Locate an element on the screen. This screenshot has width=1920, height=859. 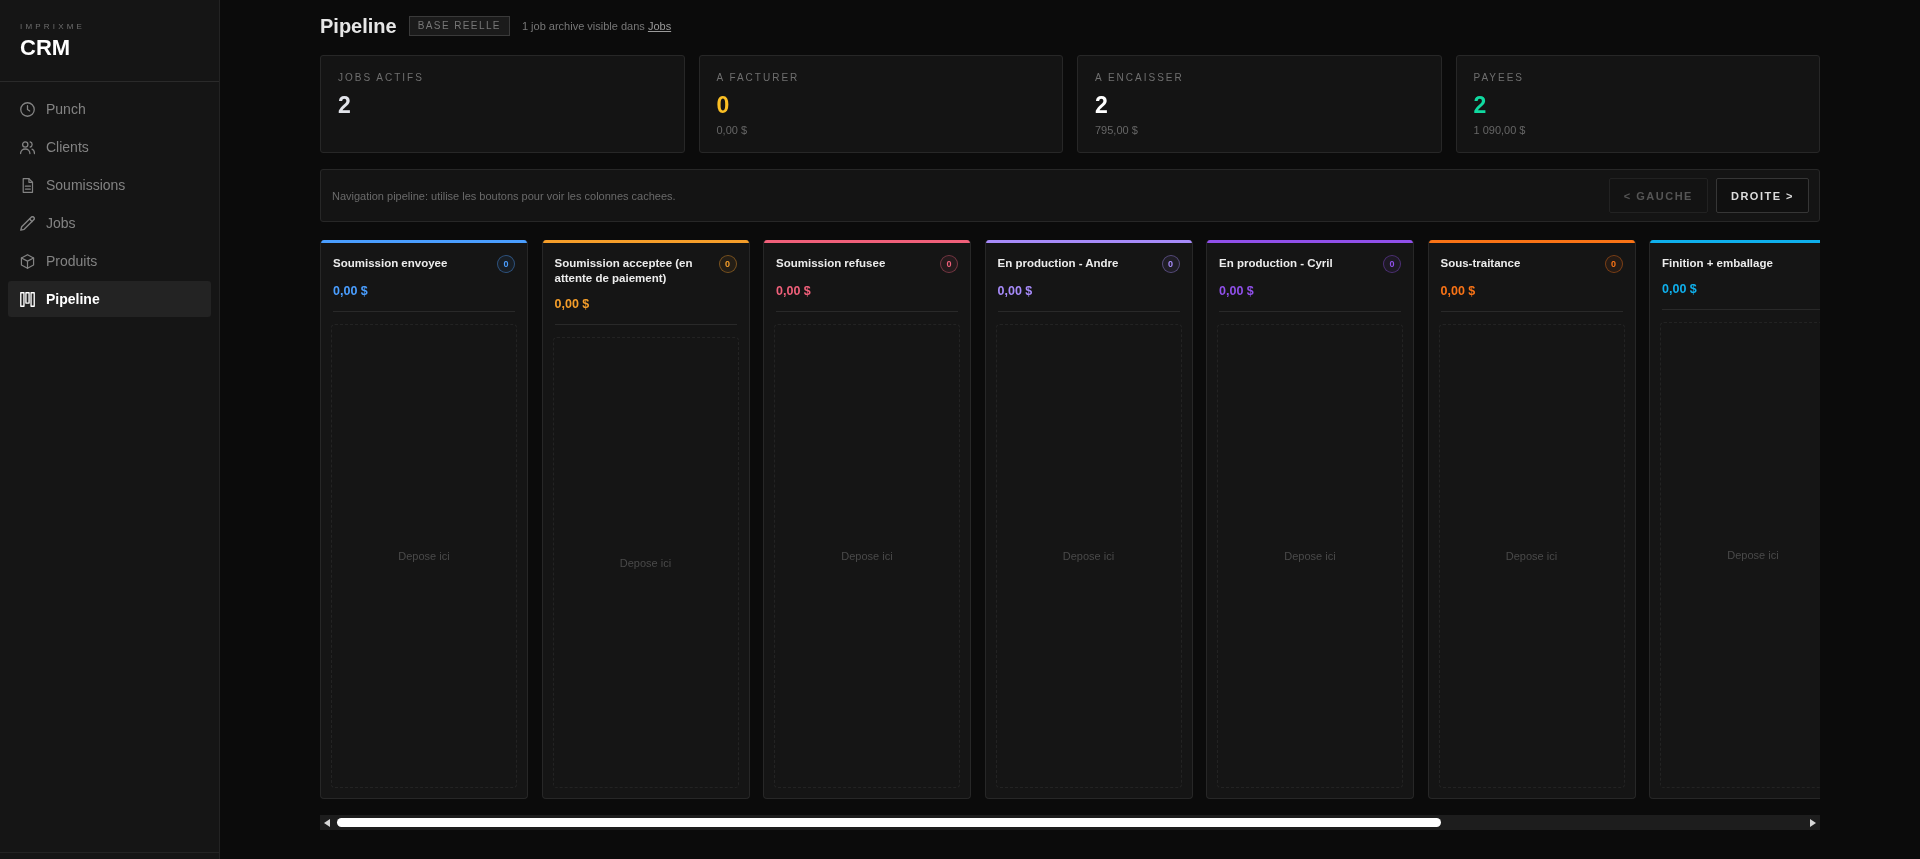
scroll-left-arrow-icon is located at coordinates (327, 822).